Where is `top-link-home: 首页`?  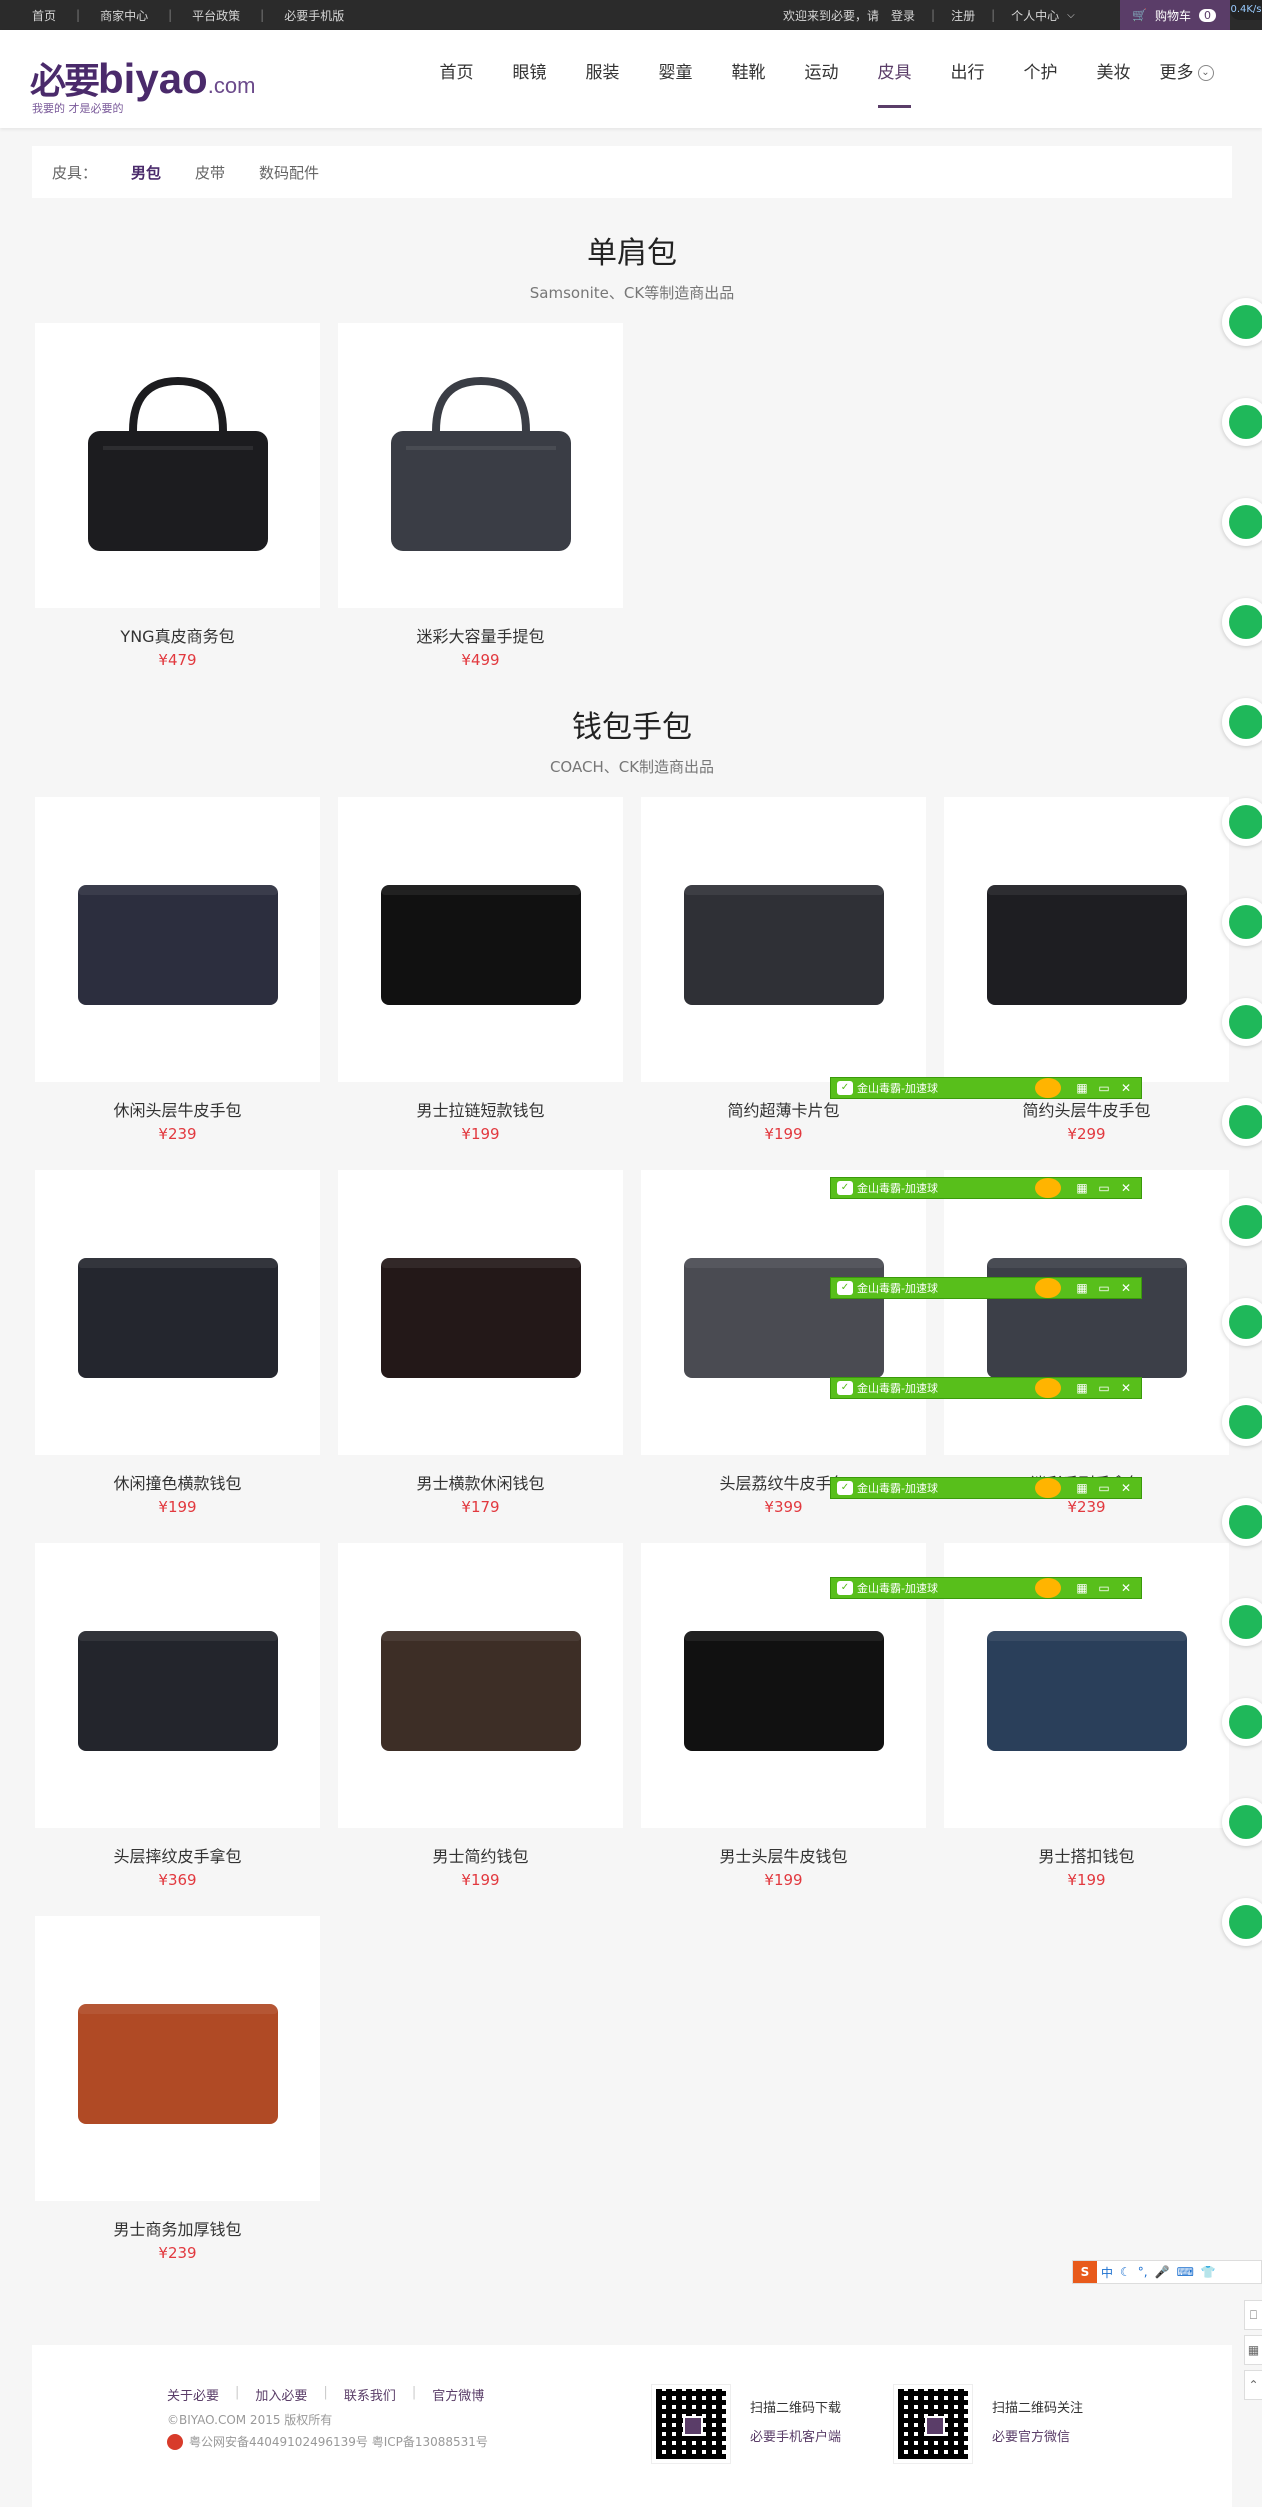 top-link-home: 首页 is located at coordinates (44, 15).